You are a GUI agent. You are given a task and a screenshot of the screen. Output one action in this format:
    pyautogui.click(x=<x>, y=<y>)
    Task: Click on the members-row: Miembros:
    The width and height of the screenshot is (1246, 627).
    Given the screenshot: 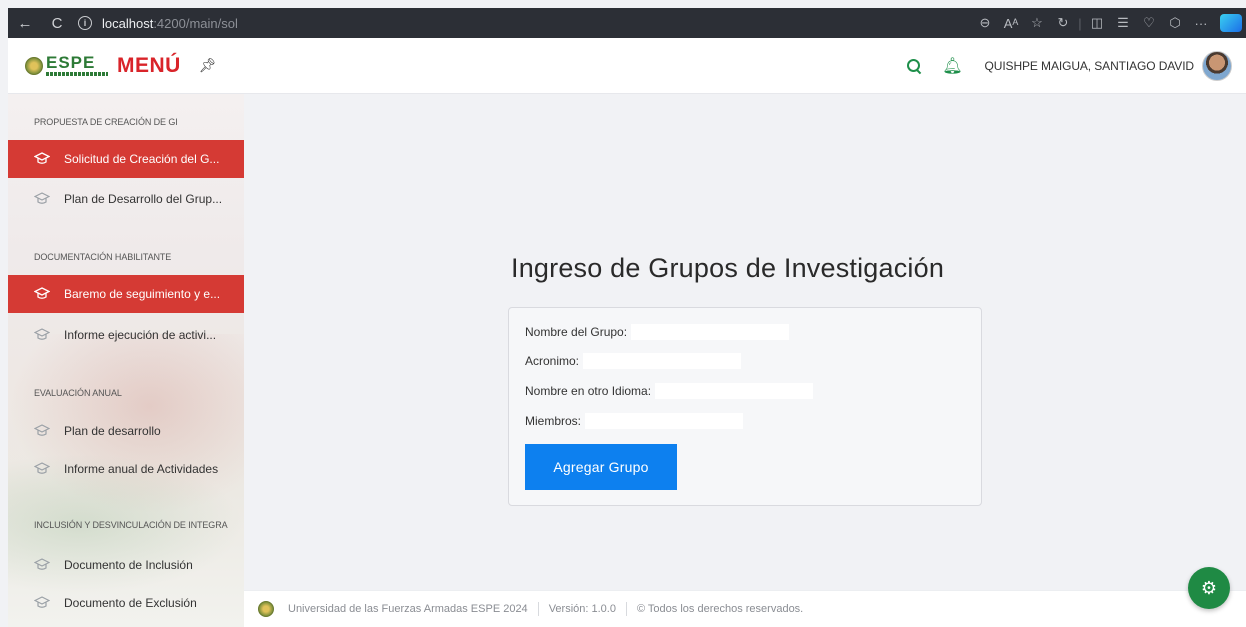 What is the action you would take?
    pyautogui.click(x=634, y=421)
    